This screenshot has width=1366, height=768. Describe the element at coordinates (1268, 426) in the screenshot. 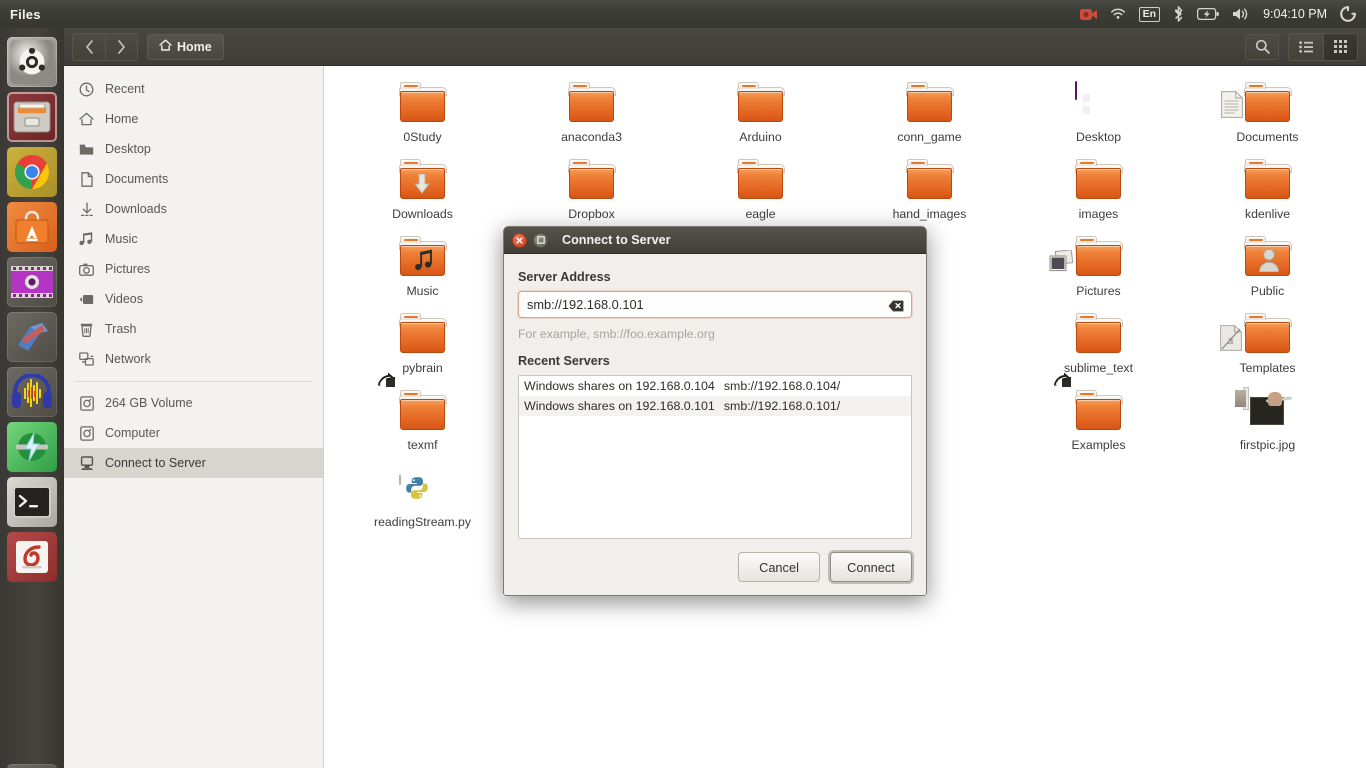

I see `file-item: firstpic.jpg` at that location.